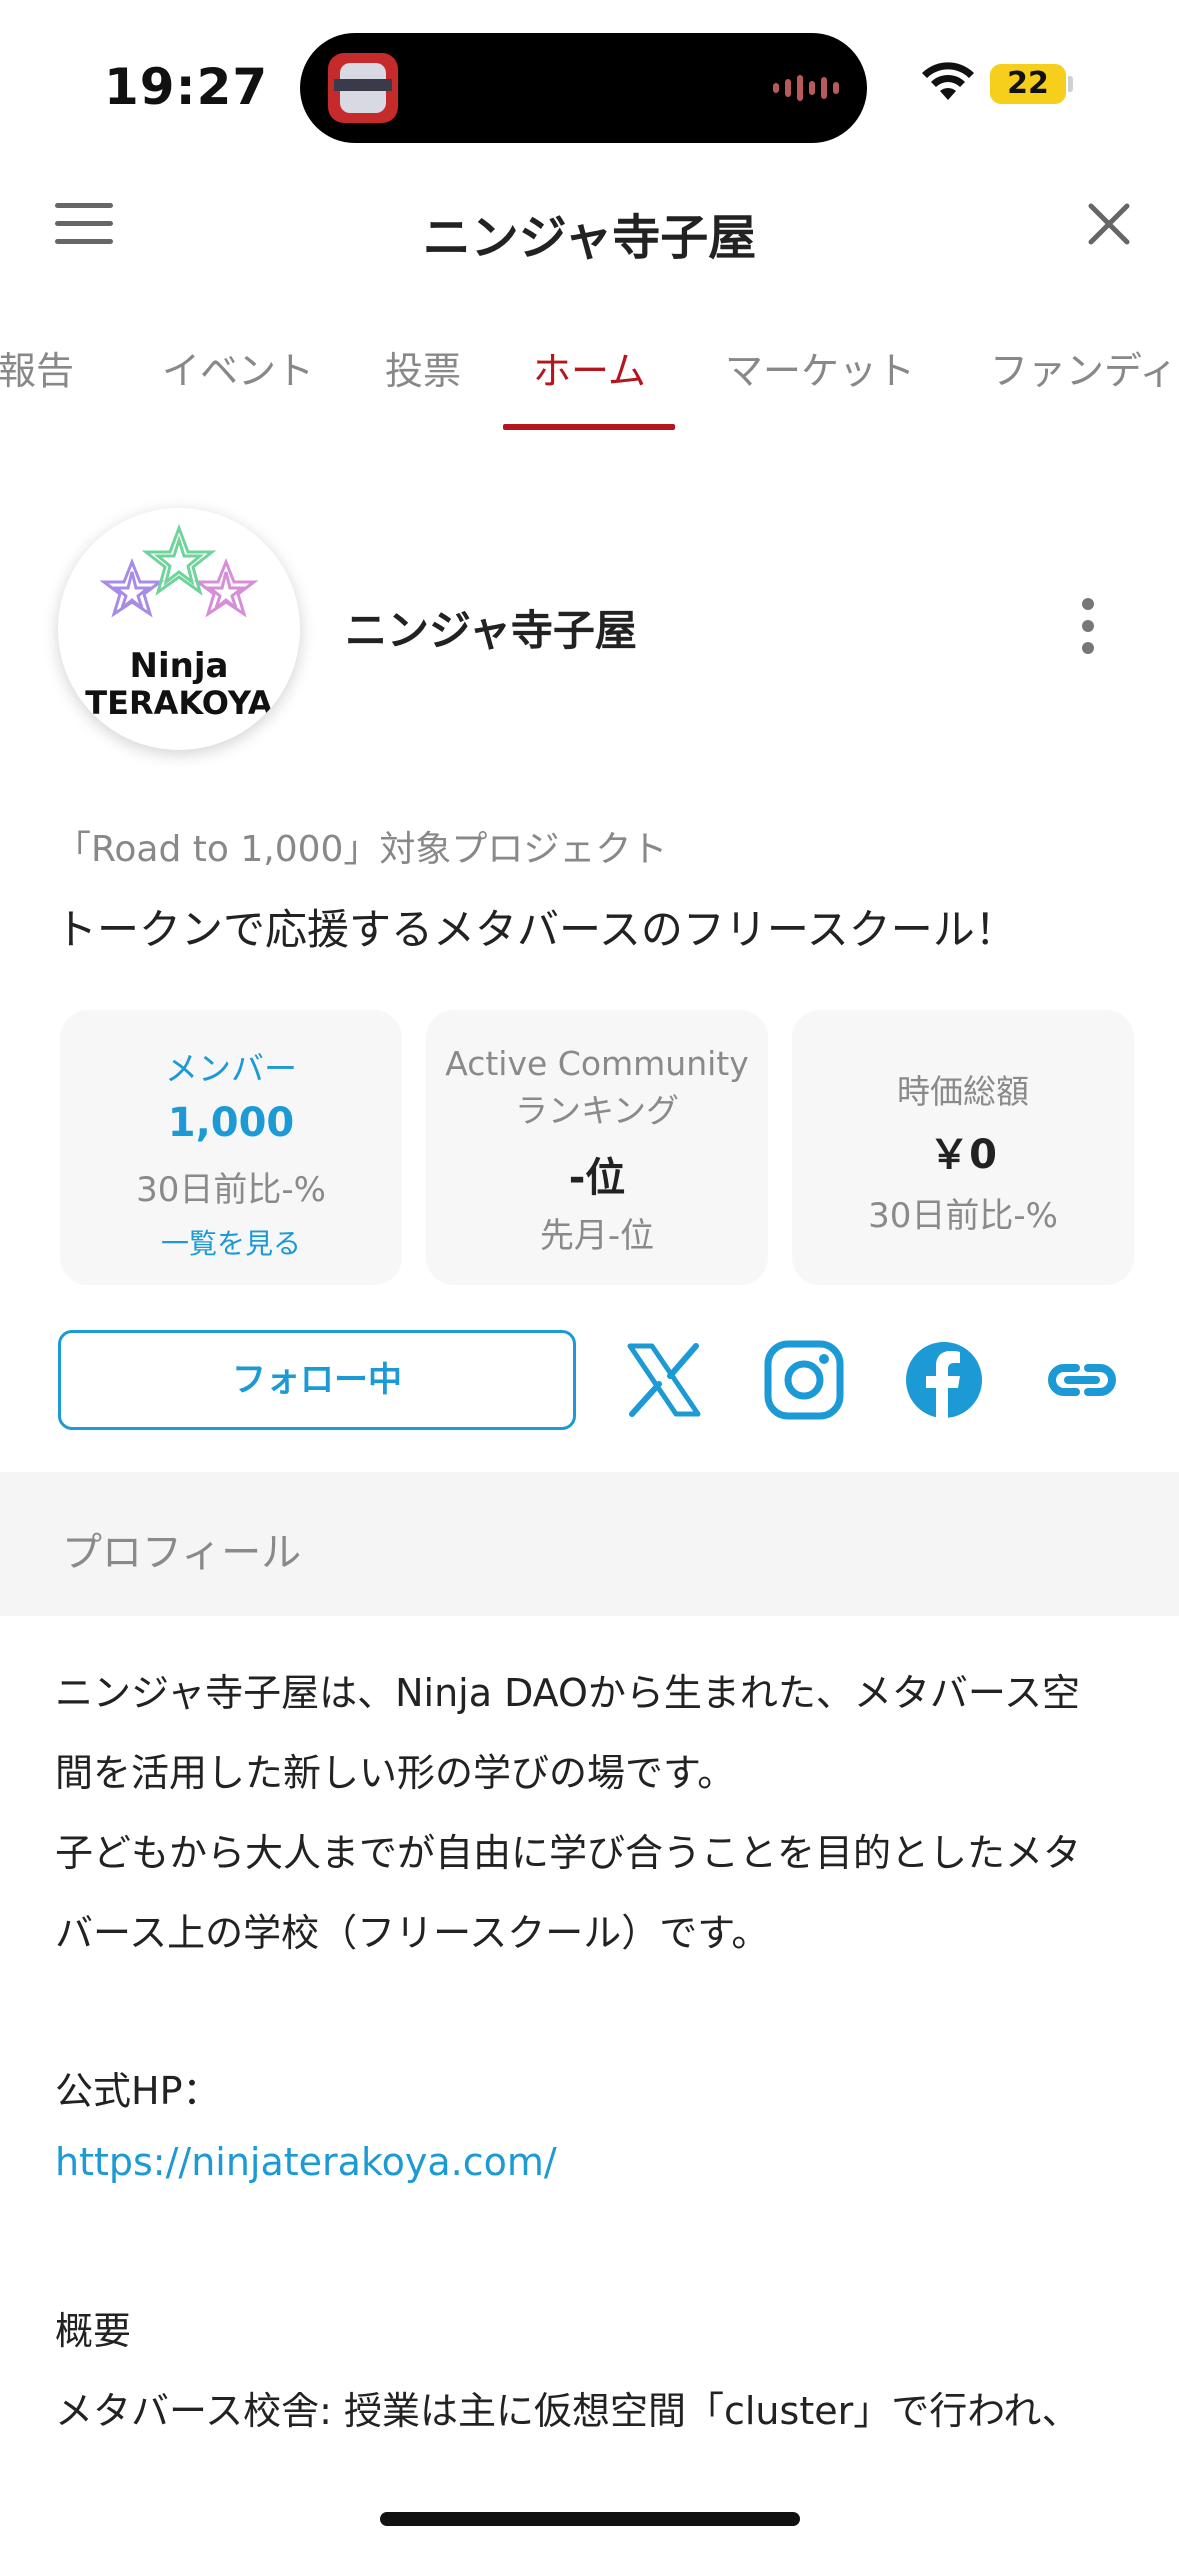 The width and height of the screenshot is (1179, 2556). I want to click on body-text-line: ニンジャ寺子屋は、Ninja DAOから生まれた、メタバース空, so click(568, 1693).